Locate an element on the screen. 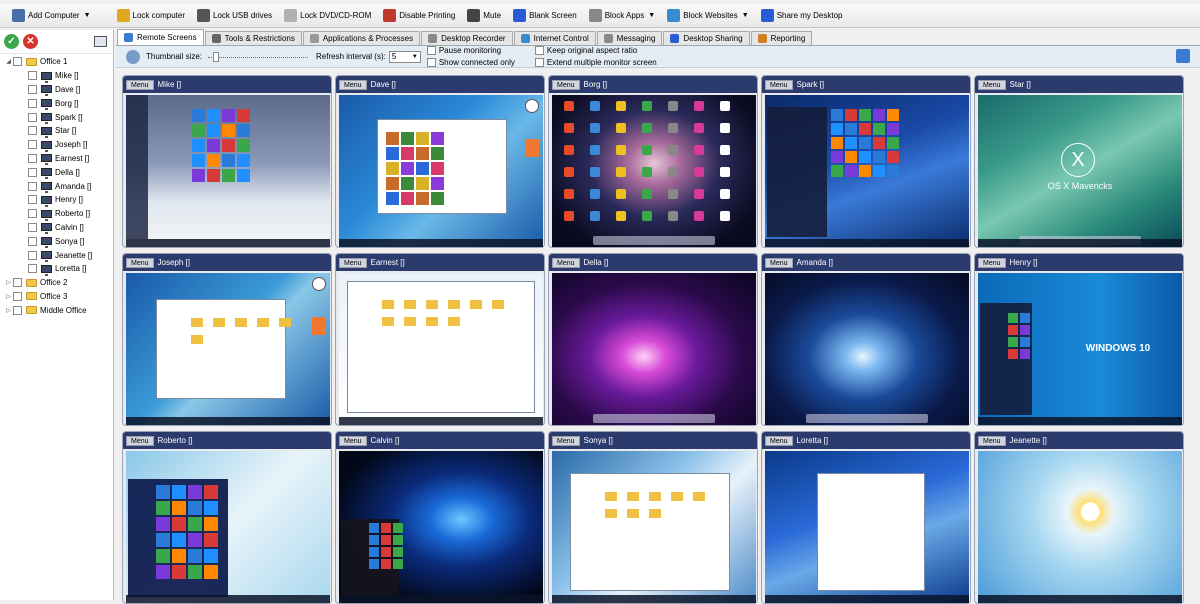 This screenshot has height=604, width=1200. remote-screen-tile: Menu Spark [] is located at coordinates (866, 161).